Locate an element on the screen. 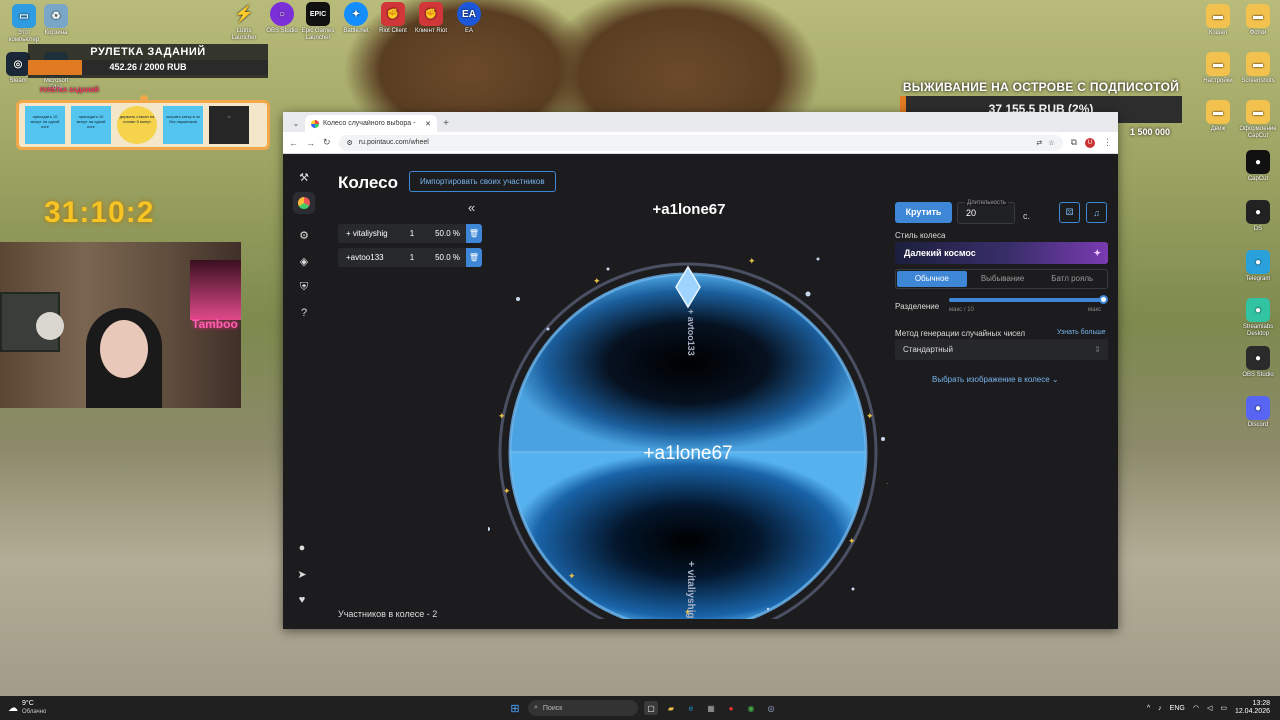 The image size is (1280, 720). desktop-icon-right: ▬ Screenshots is located at coordinates (1258, 68).